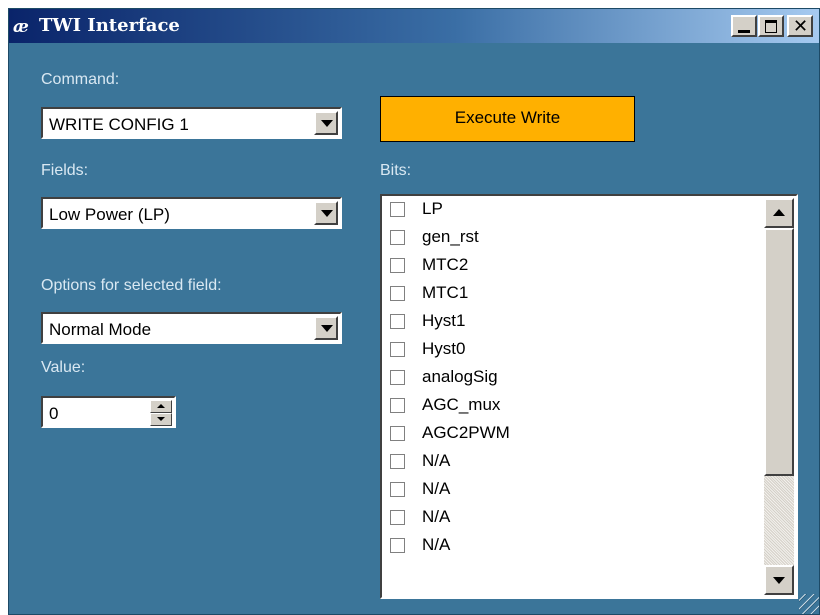 The image size is (820, 615). I want to click on spin-up-icon, so click(161, 406).